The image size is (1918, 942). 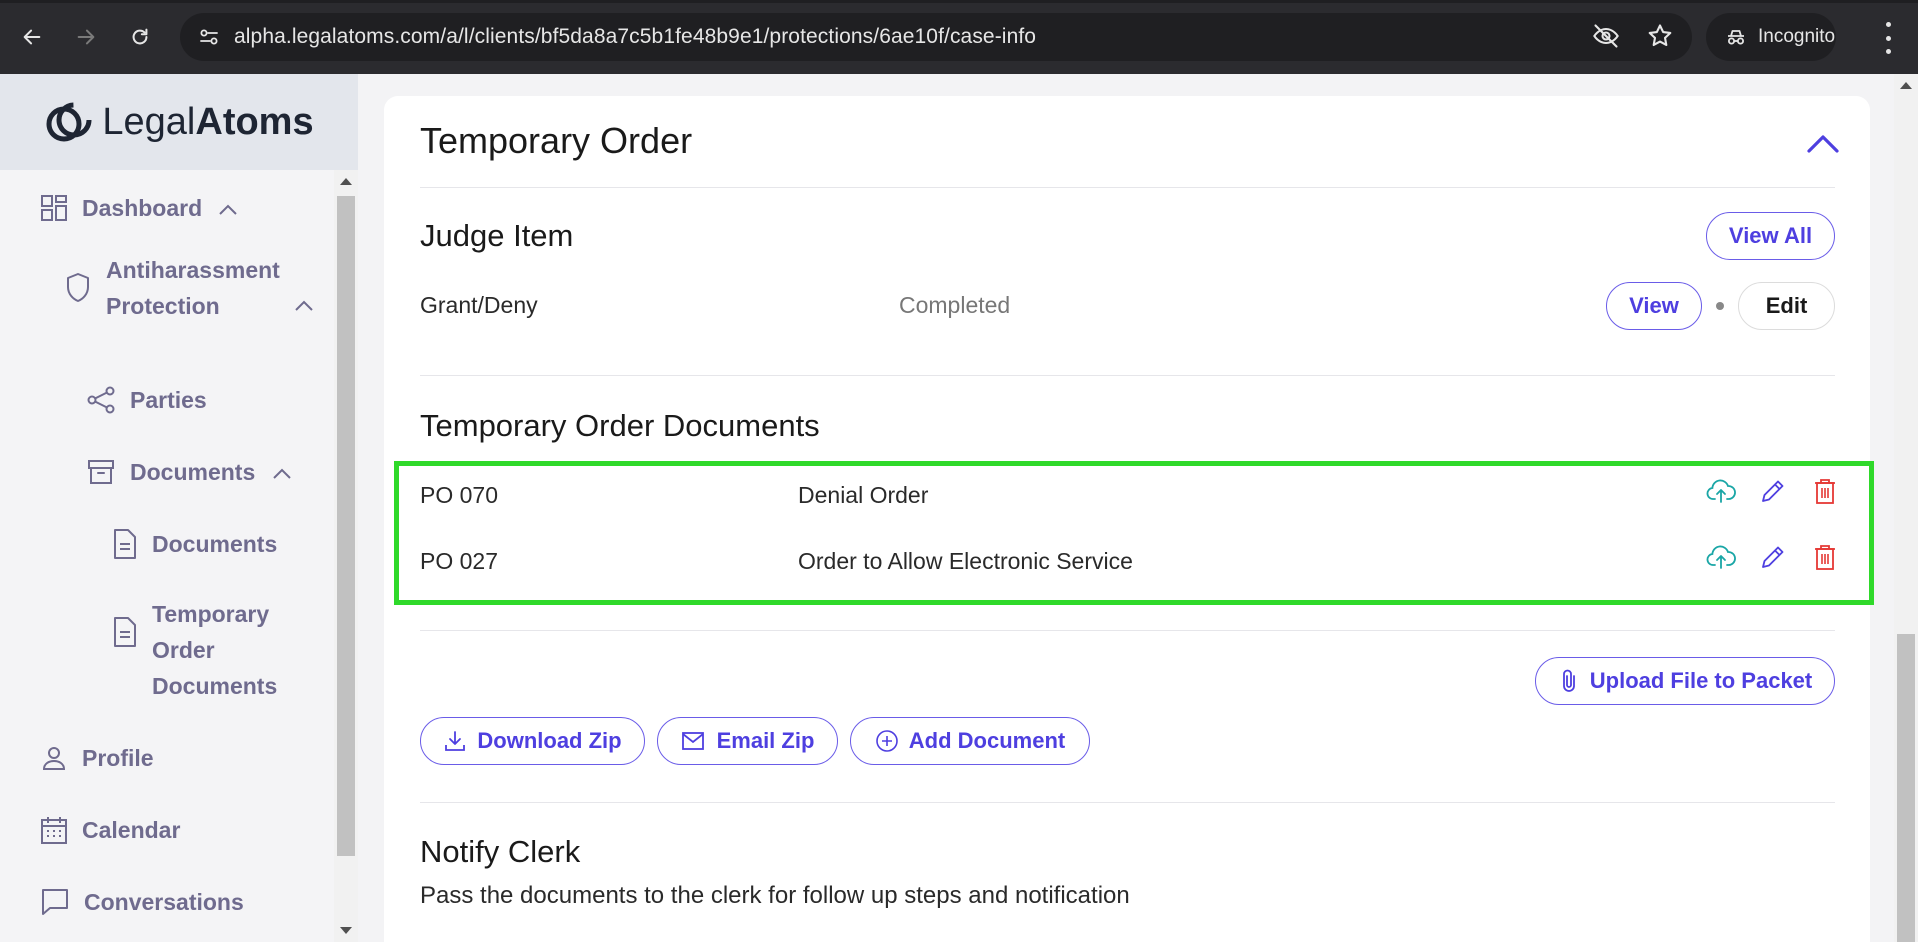 I want to click on forward-button, so click(x=86, y=37).